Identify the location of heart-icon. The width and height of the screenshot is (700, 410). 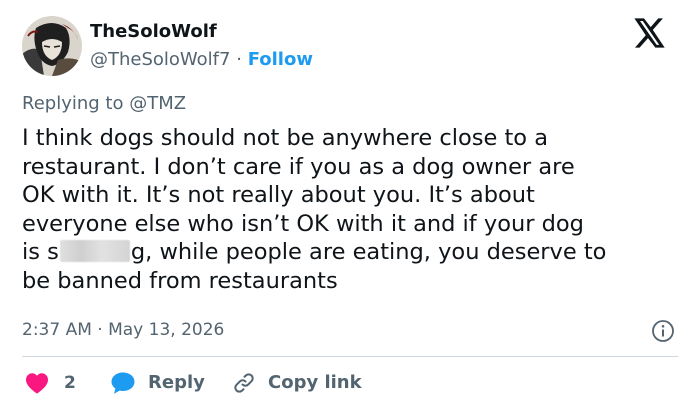
(37, 383).